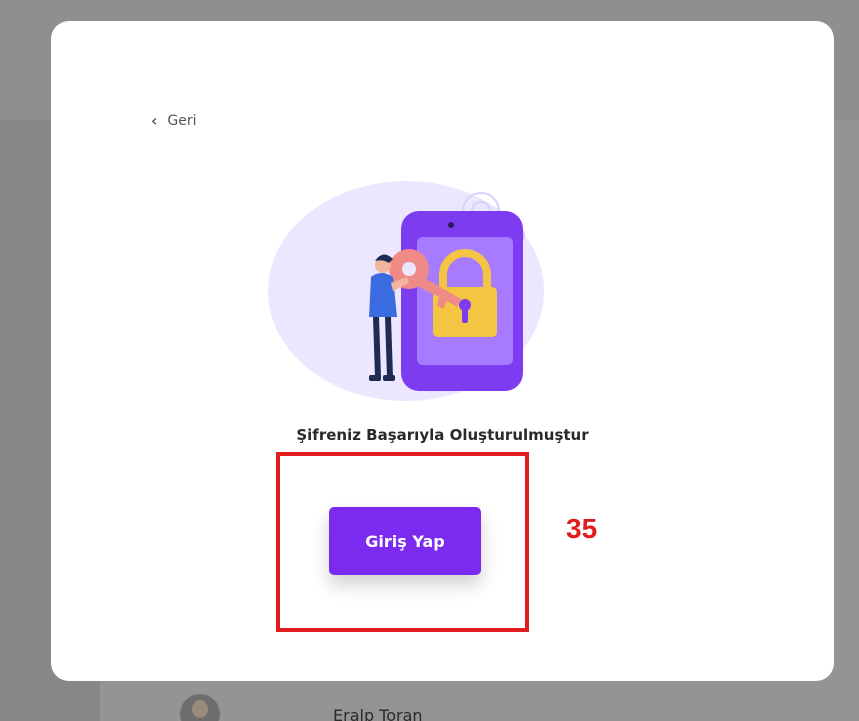 This screenshot has width=859, height=721. I want to click on background-user-name: Eralp Toran, so click(378, 713).